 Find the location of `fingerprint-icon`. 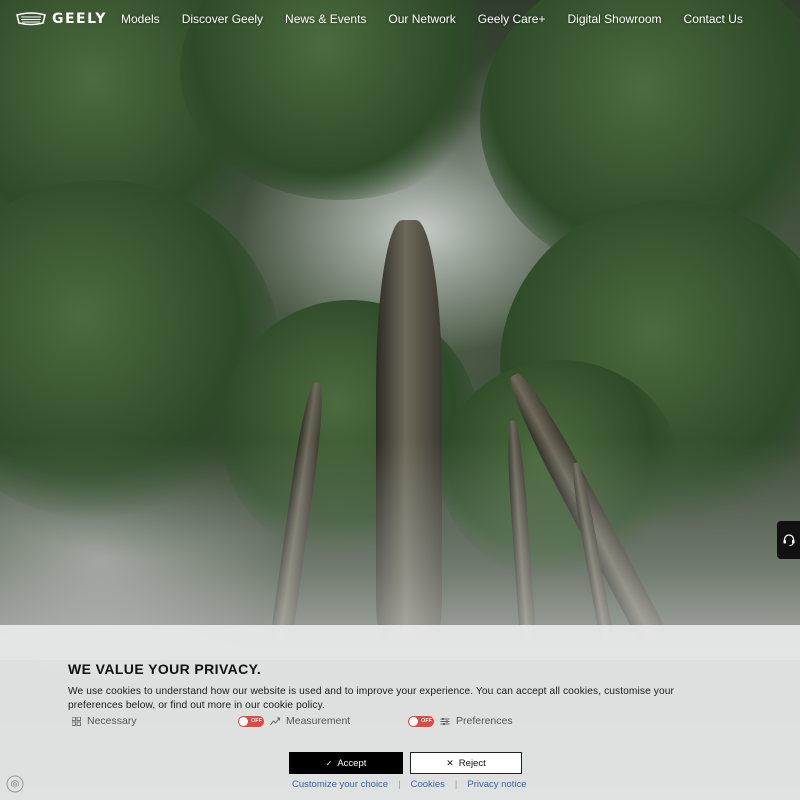

fingerprint-icon is located at coordinates (15, 784).